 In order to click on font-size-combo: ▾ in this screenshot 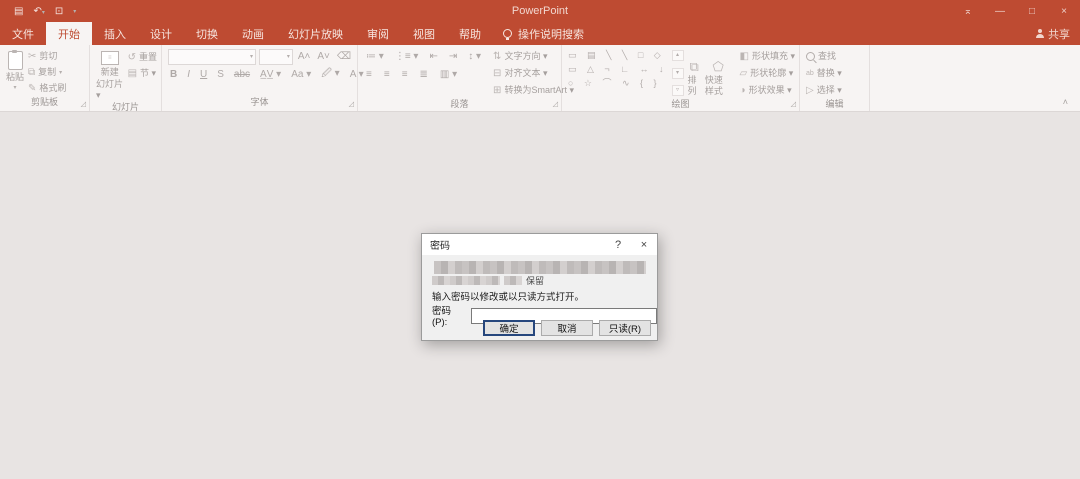, I will do `click(276, 56)`.